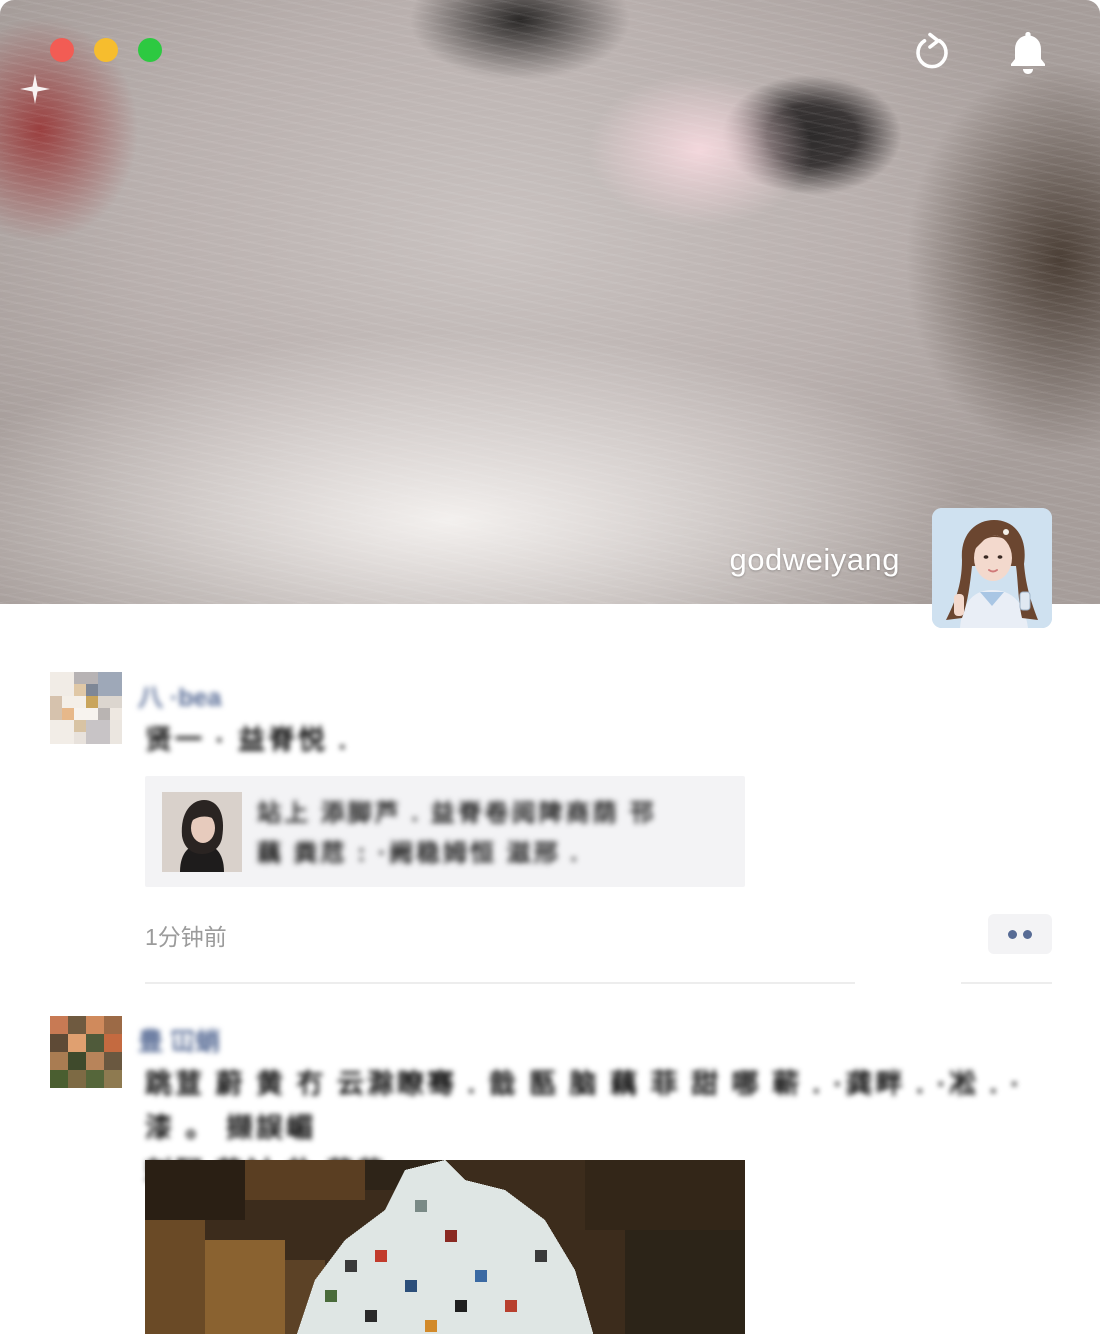 The image size is (1100, 1334). Describe the element at coordinates (62, 50) in the screenshot. I see `close-window-button` at that location.